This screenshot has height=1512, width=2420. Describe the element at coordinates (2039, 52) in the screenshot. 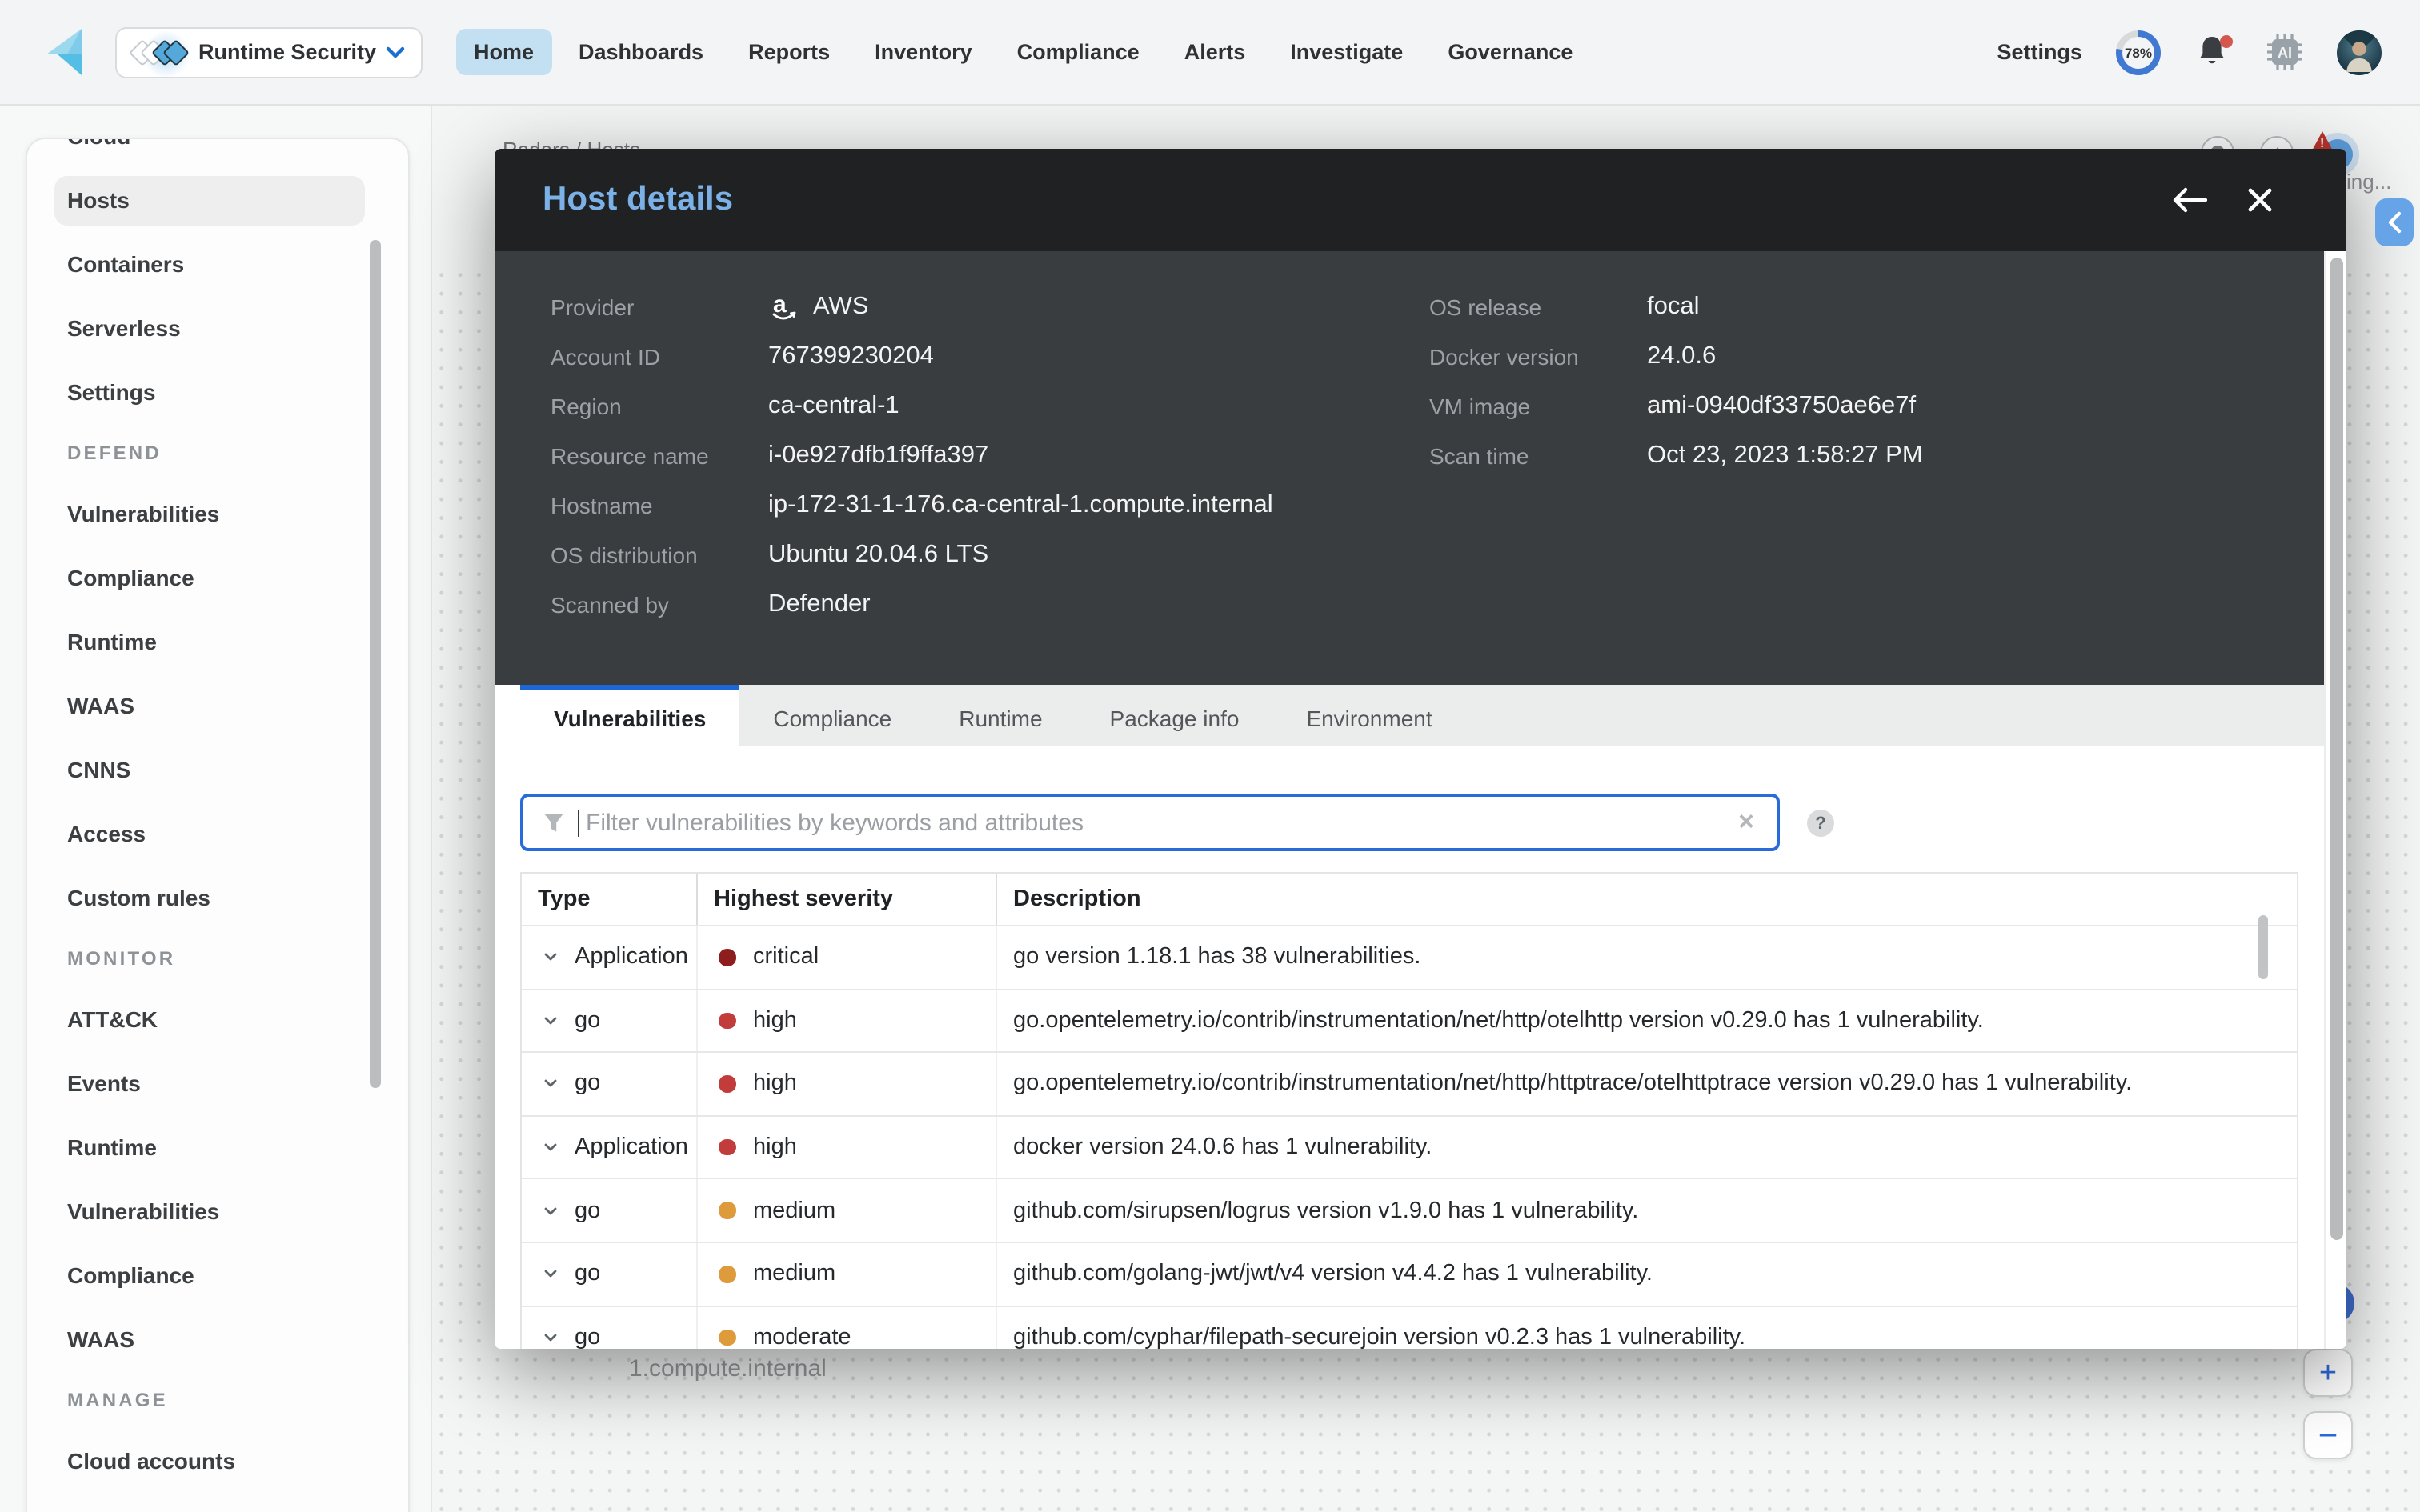

I see `settings-link: Settings` at that location.